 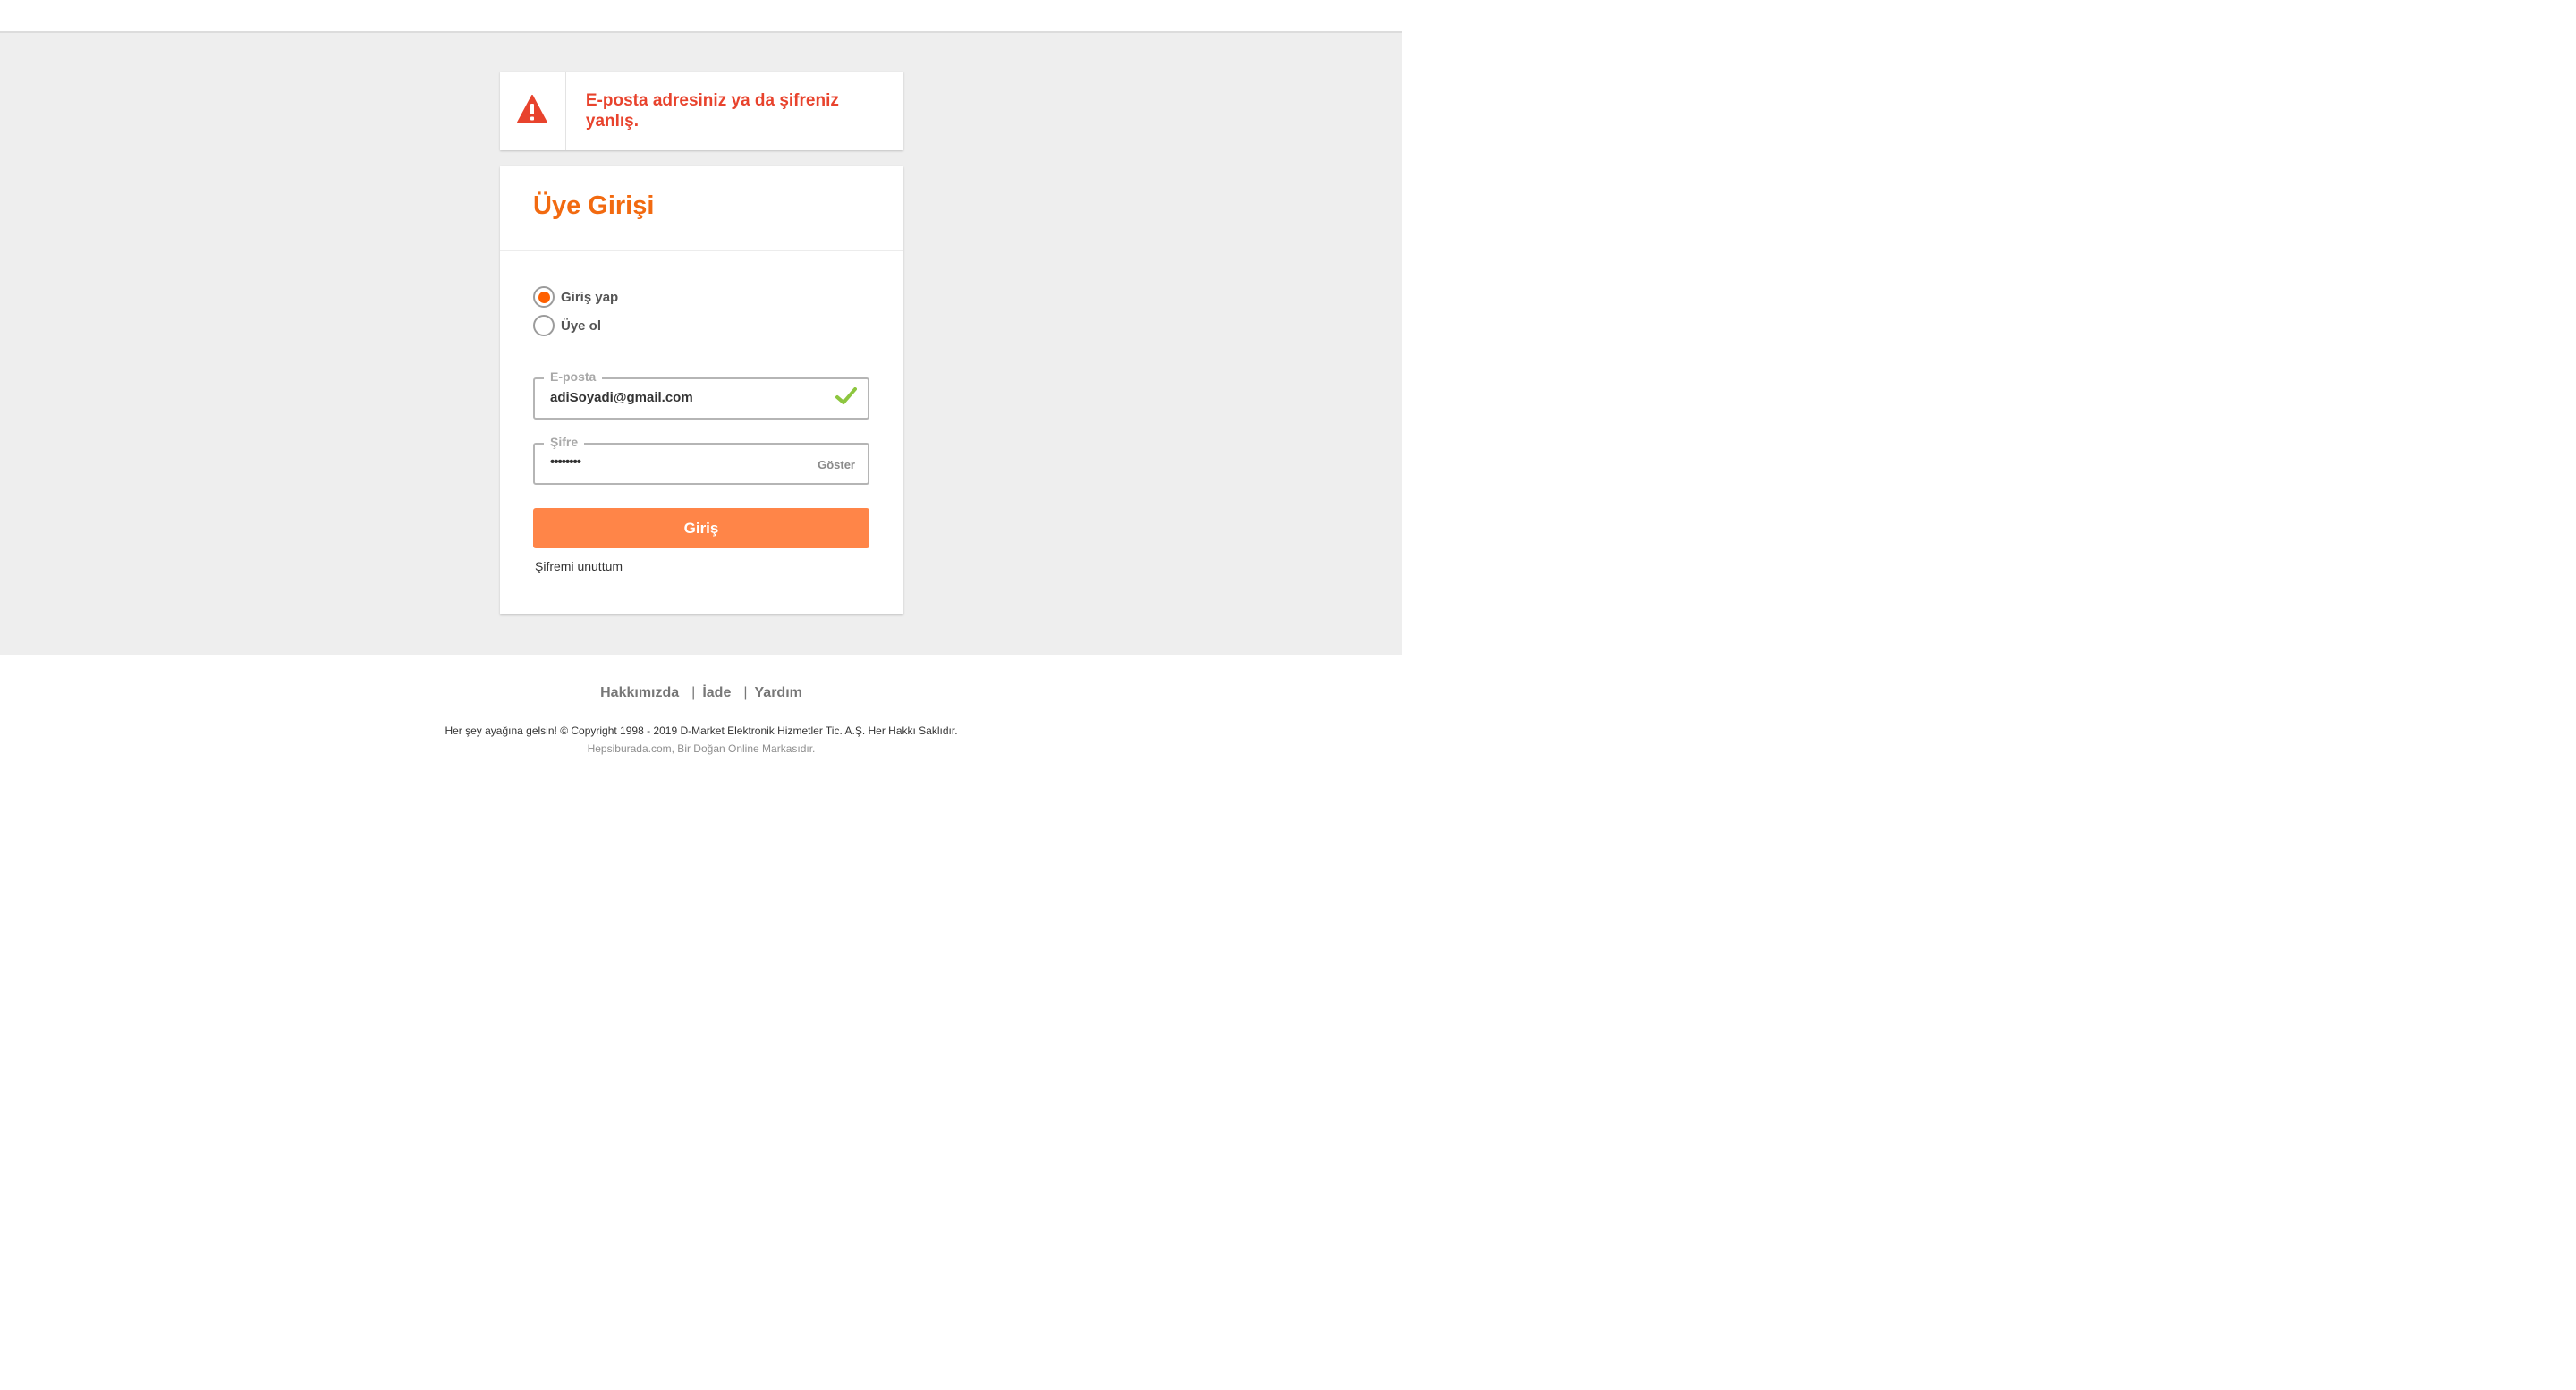 I want to click on alert-message: E-posta adresiniz ya da şifreniz yanlış., so click(x=712, y=111).